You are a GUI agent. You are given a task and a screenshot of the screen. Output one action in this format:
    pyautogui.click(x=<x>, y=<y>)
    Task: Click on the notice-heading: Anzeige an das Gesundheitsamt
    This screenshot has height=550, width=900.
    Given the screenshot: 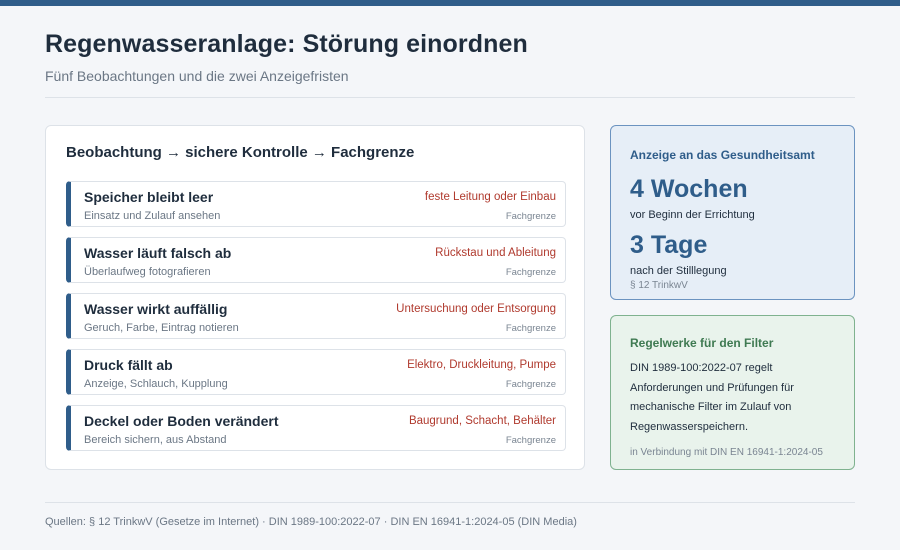 What is the action you would take?
    pyautogui.click(x=722, y=155)
    